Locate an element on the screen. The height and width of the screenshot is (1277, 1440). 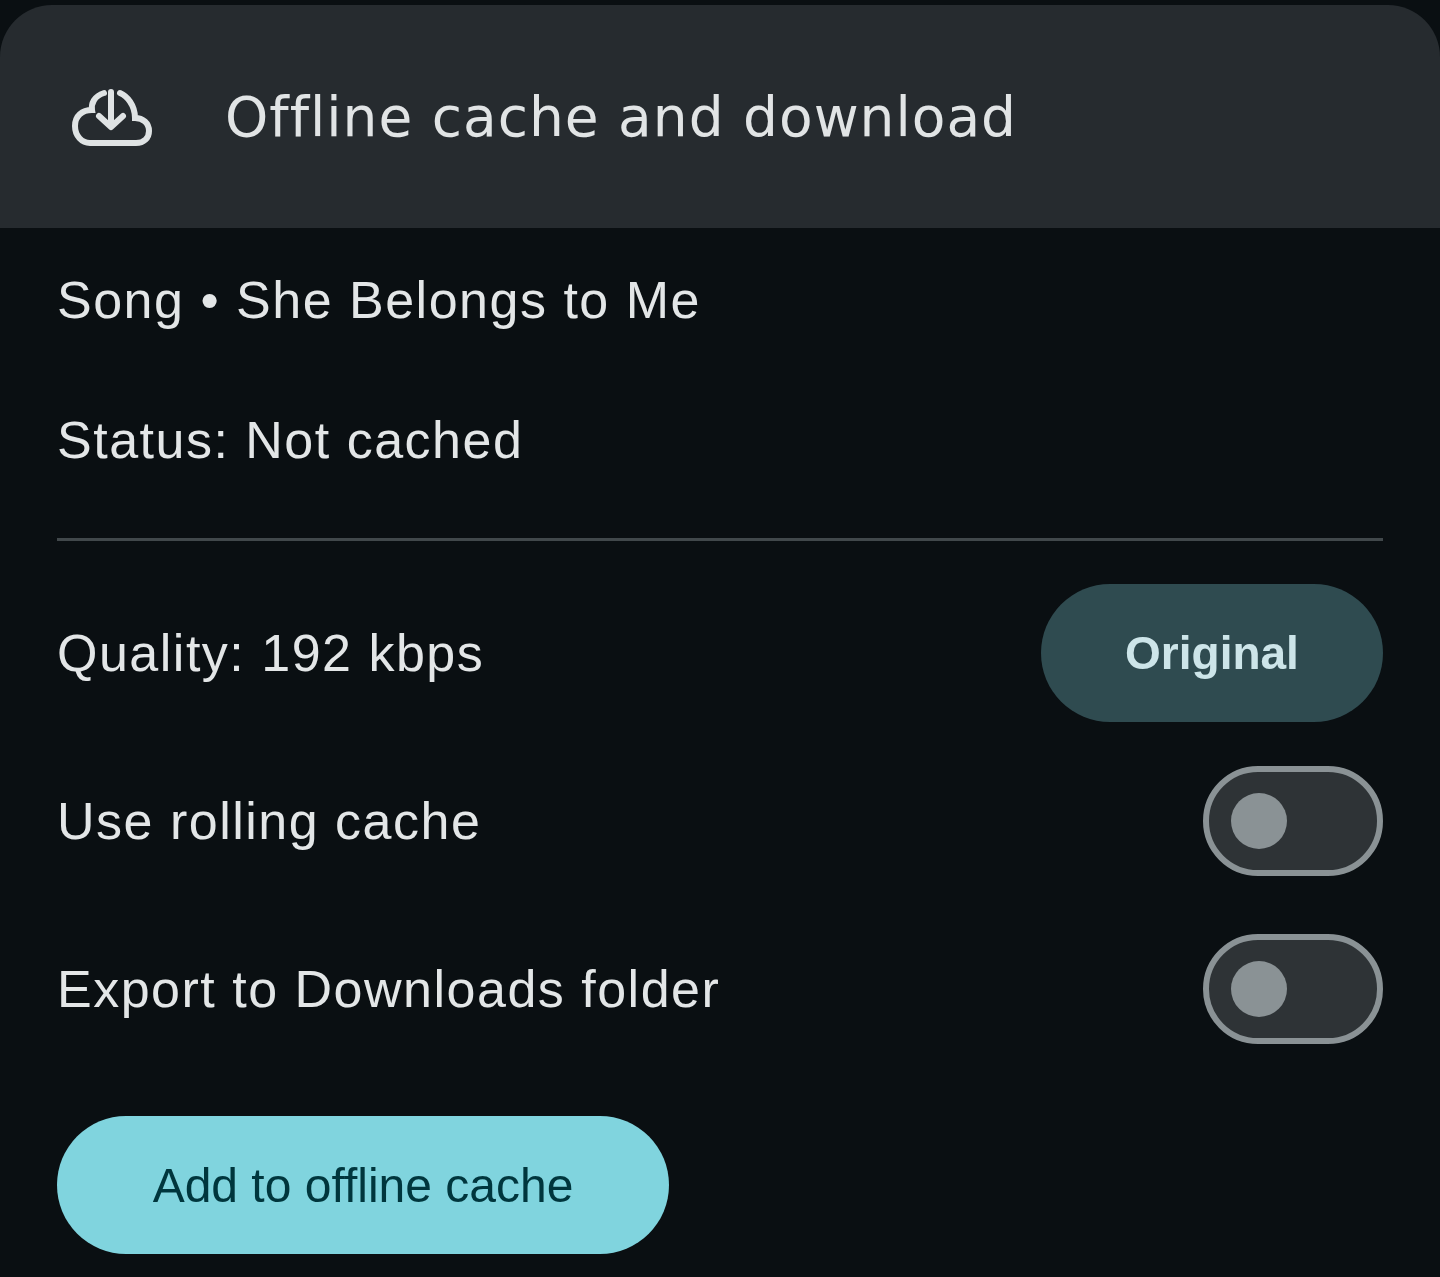
add-to-cache-button: Add to offline cache is located at coordinates (363, 1185).